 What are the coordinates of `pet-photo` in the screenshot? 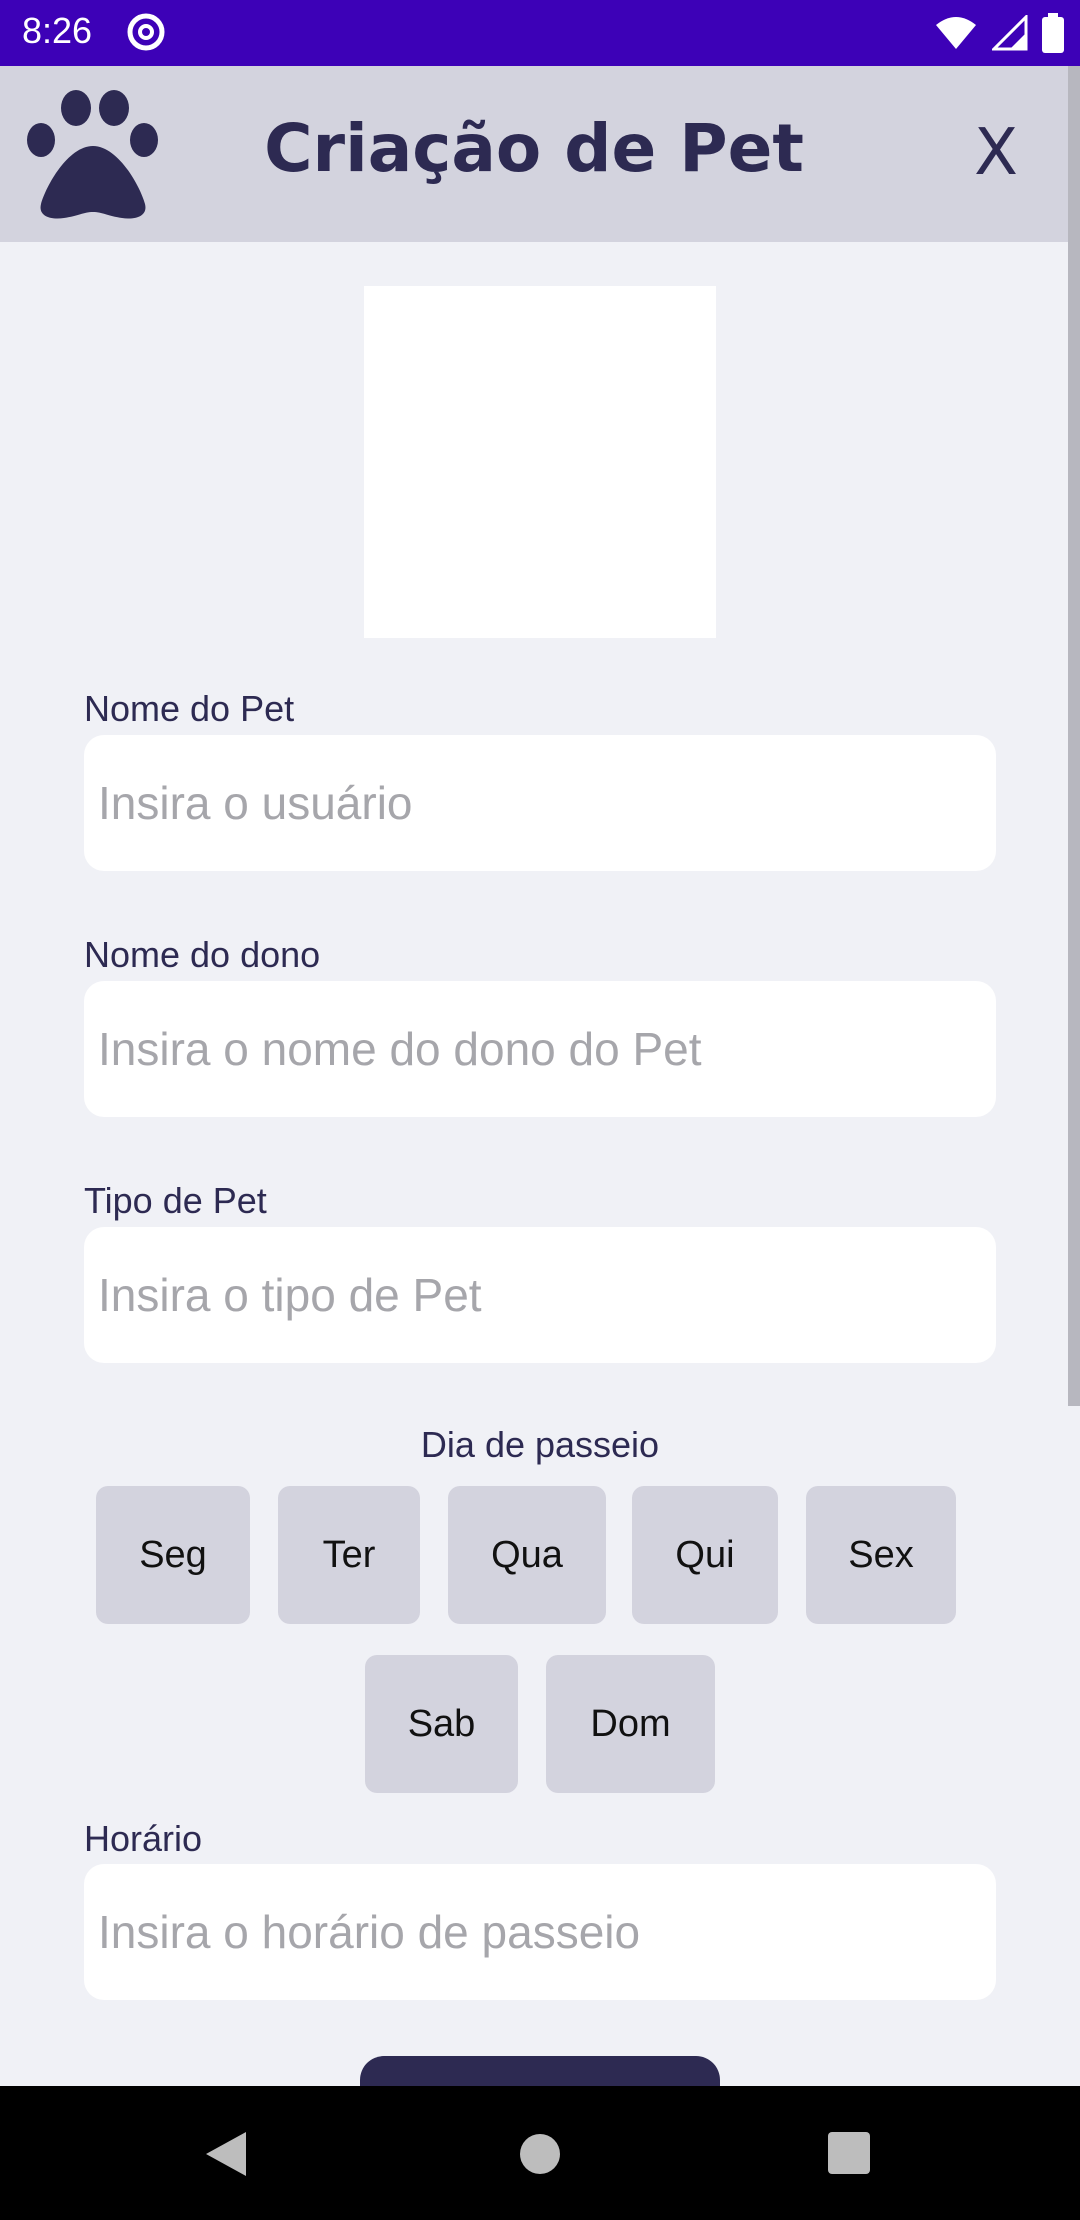 It's located at (540, 462).